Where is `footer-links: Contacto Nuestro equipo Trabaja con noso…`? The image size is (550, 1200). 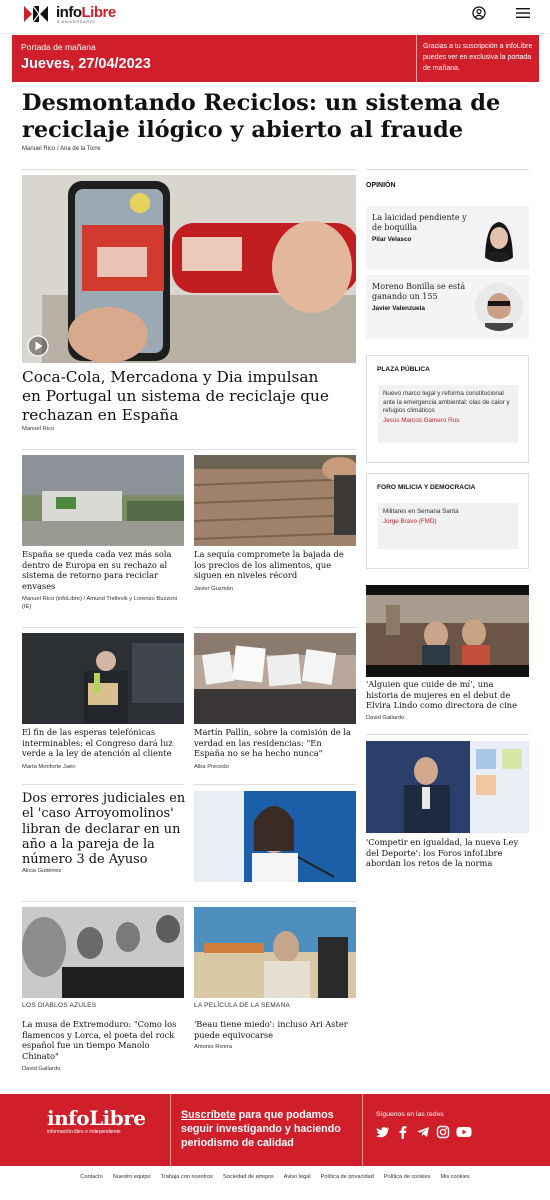 footer-links: Contacto Nuestro equipo Trabaja con noso… is located at coordinates (275, 1180).